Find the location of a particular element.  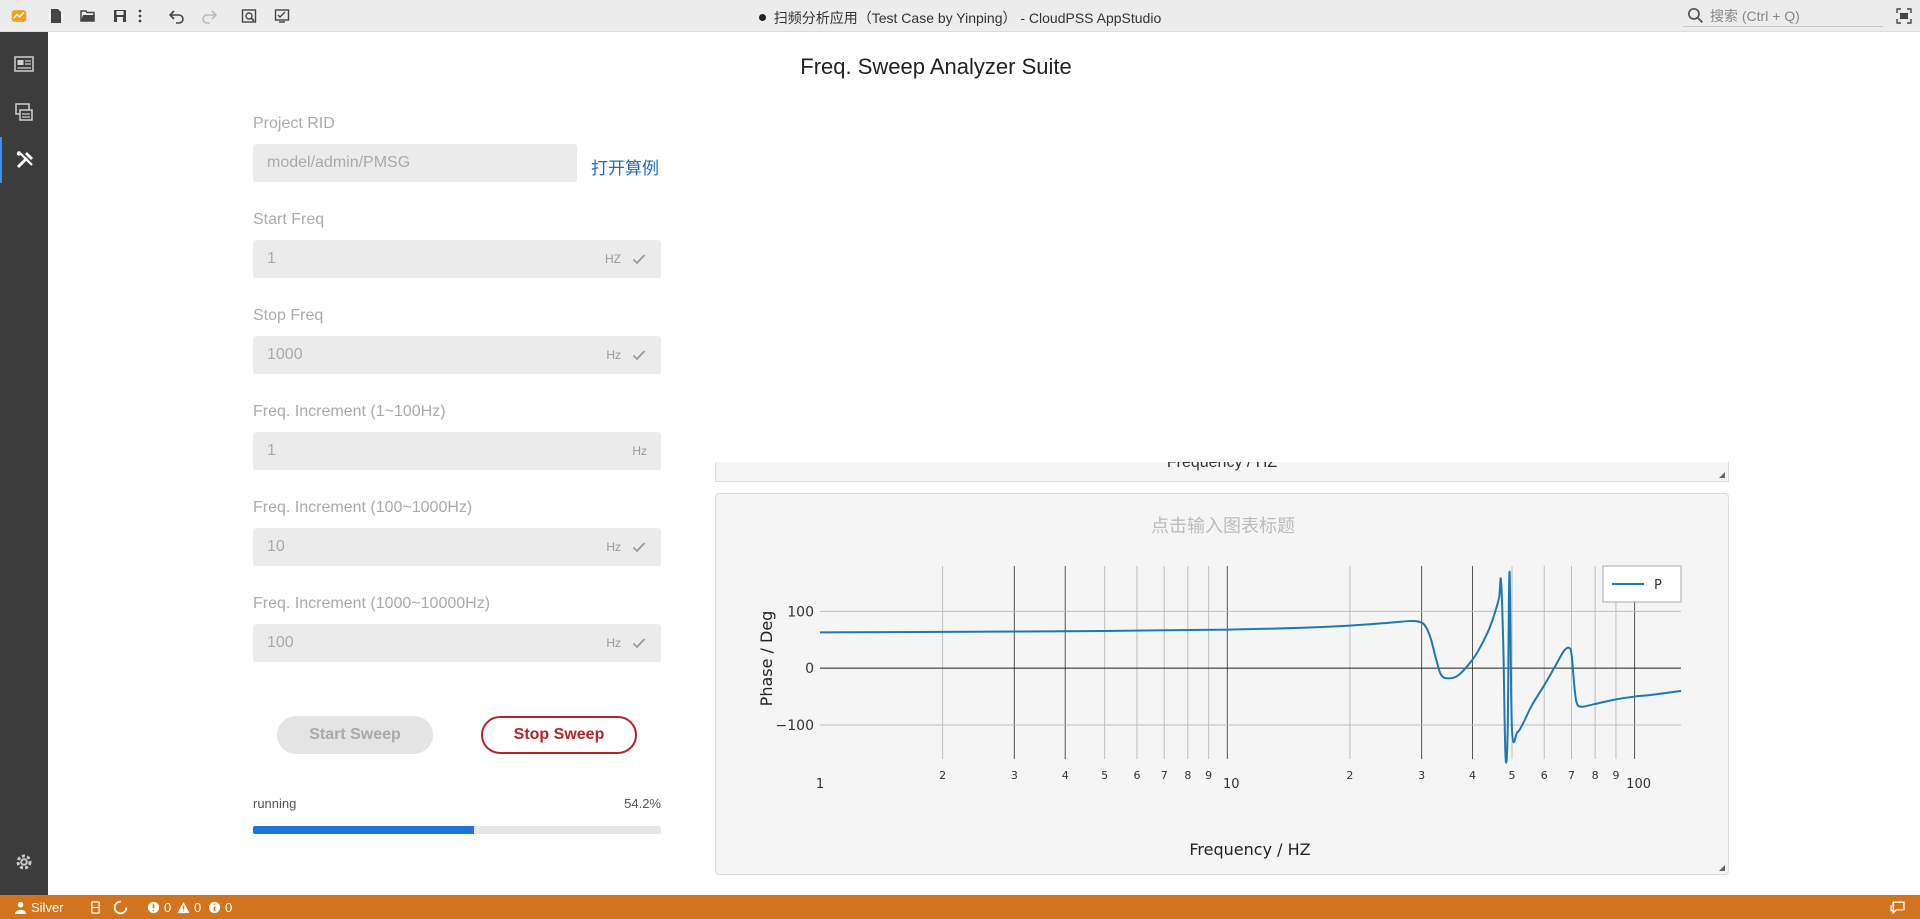

run-icon is located at coordinates (282, 16).